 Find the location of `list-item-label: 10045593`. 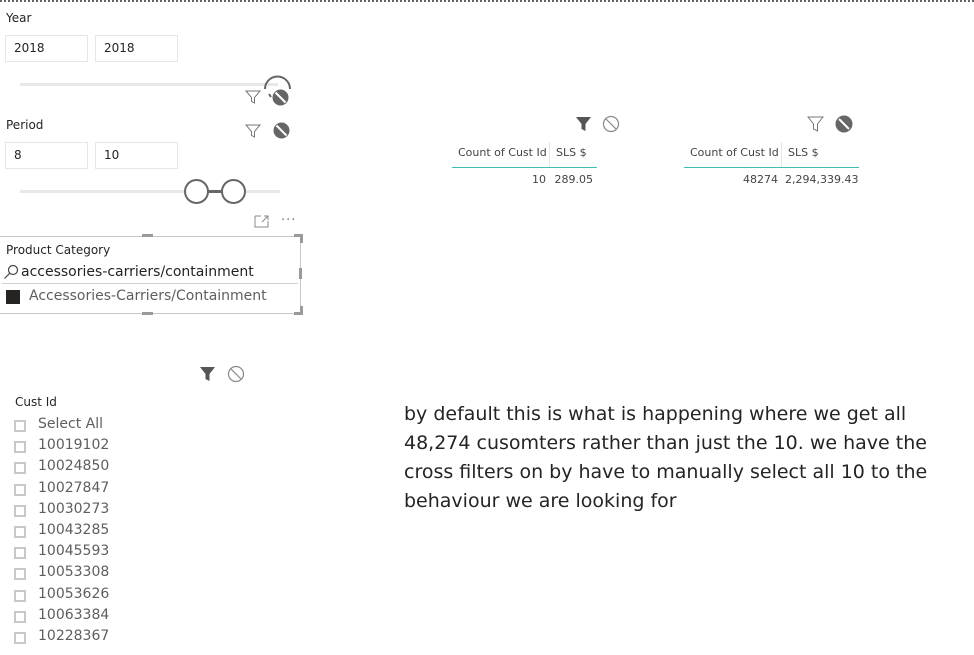

list-item-label: 10045593 is located at coordinates (73, 551).